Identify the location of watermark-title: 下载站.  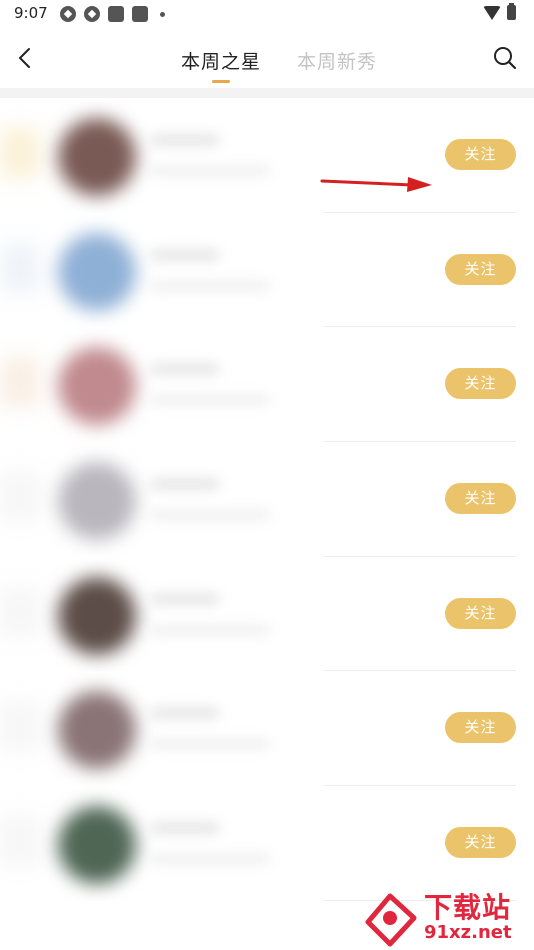
(468, 907).